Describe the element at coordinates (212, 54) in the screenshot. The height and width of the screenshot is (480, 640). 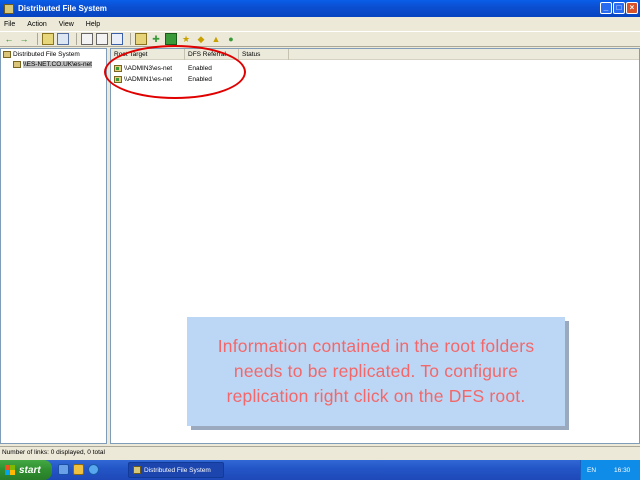
I see `column-dfs-referral: DFS Referral` at that location.